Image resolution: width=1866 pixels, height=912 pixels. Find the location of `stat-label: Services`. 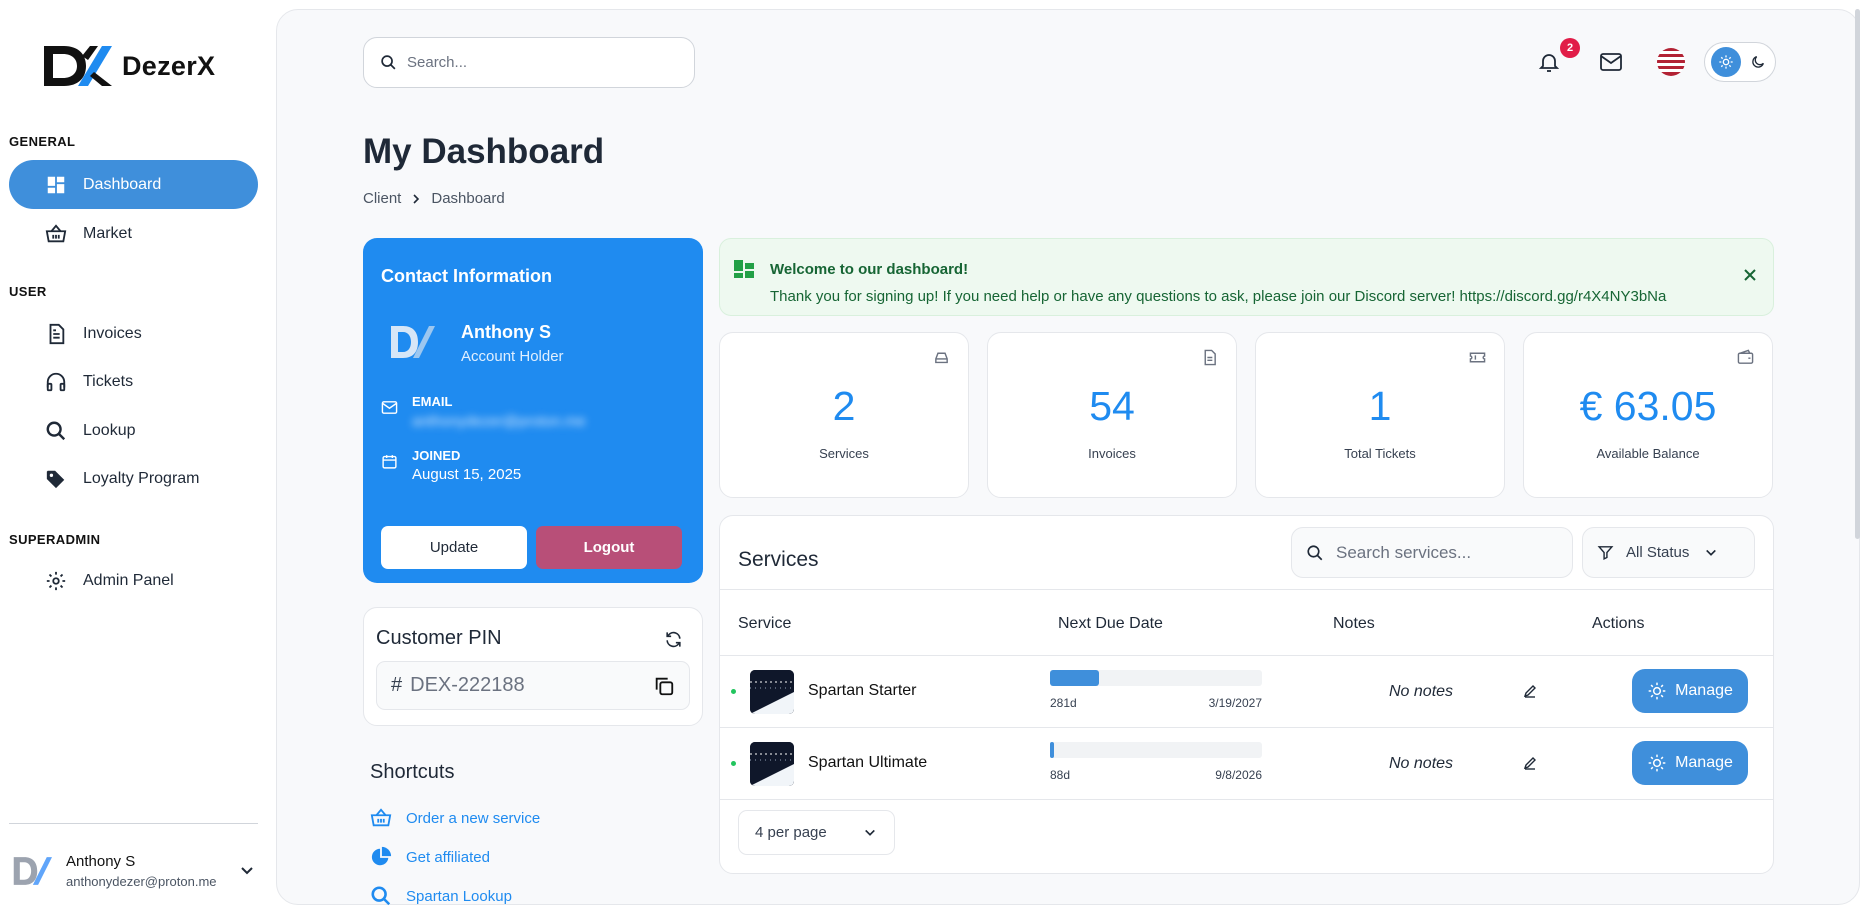

stat-label: Services is located at coordinates (844, 453).